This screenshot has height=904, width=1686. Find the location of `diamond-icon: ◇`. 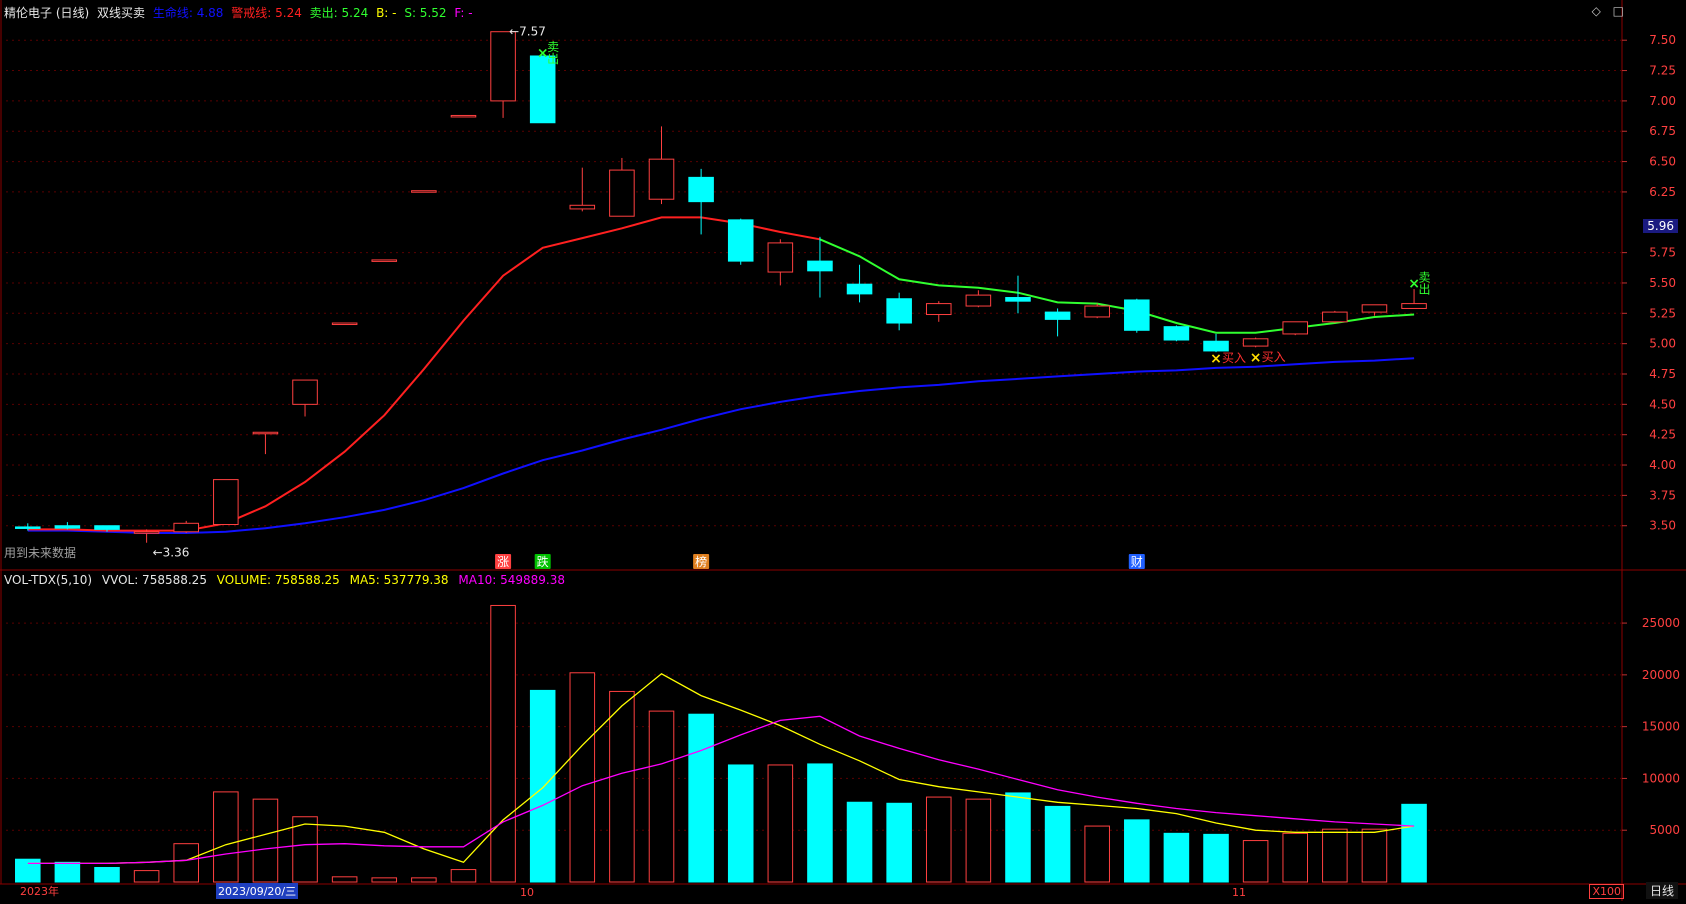

diamond-icon: ◇ is located at coordinates (1596, 11).